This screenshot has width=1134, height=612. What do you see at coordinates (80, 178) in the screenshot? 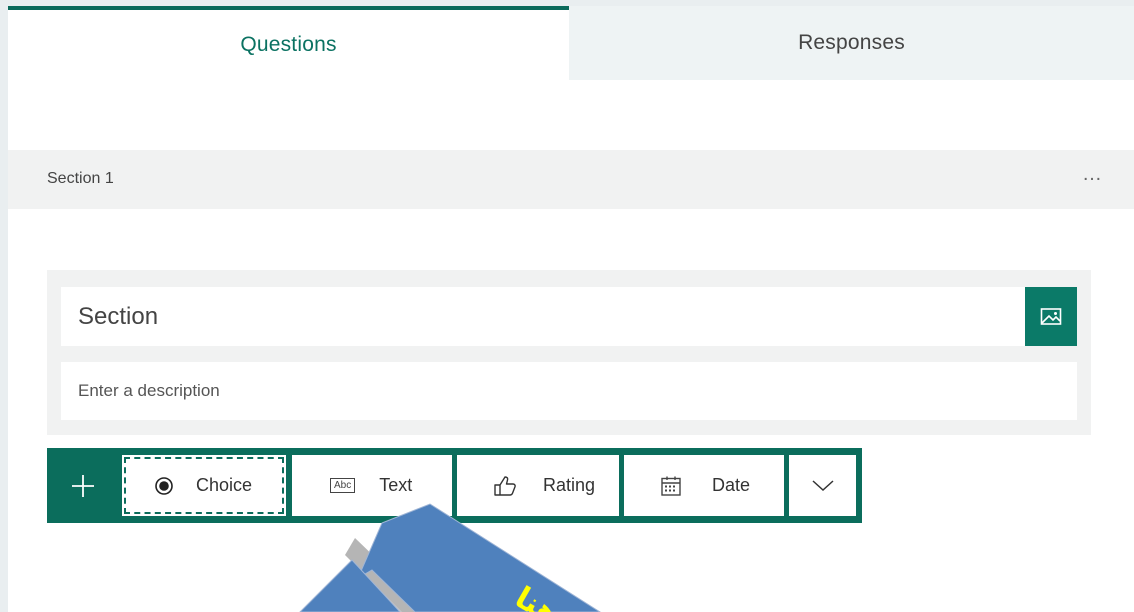
I see `section-header-label: Section 1` at bounding box center [80, 178].